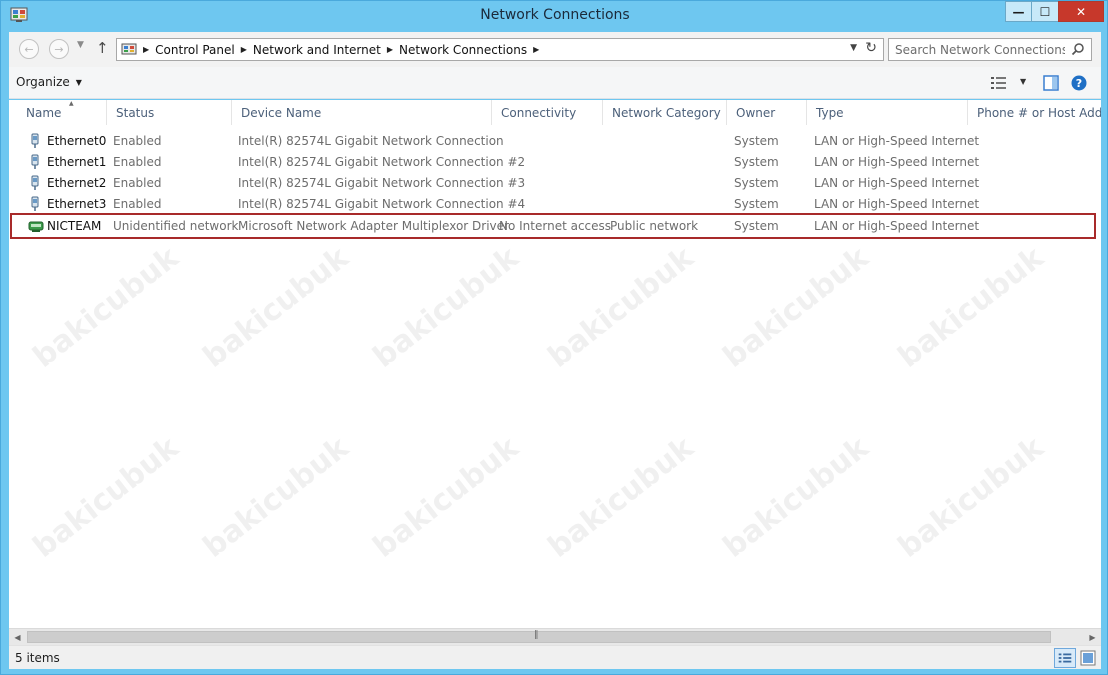 Image resolution: width=1108 pixels, height=675 pixels. What do you see at coordinates (17, 637) in the screenshot?
I see `scroll-left-arrow-icon: ◀` at bounding box center [17, 637].